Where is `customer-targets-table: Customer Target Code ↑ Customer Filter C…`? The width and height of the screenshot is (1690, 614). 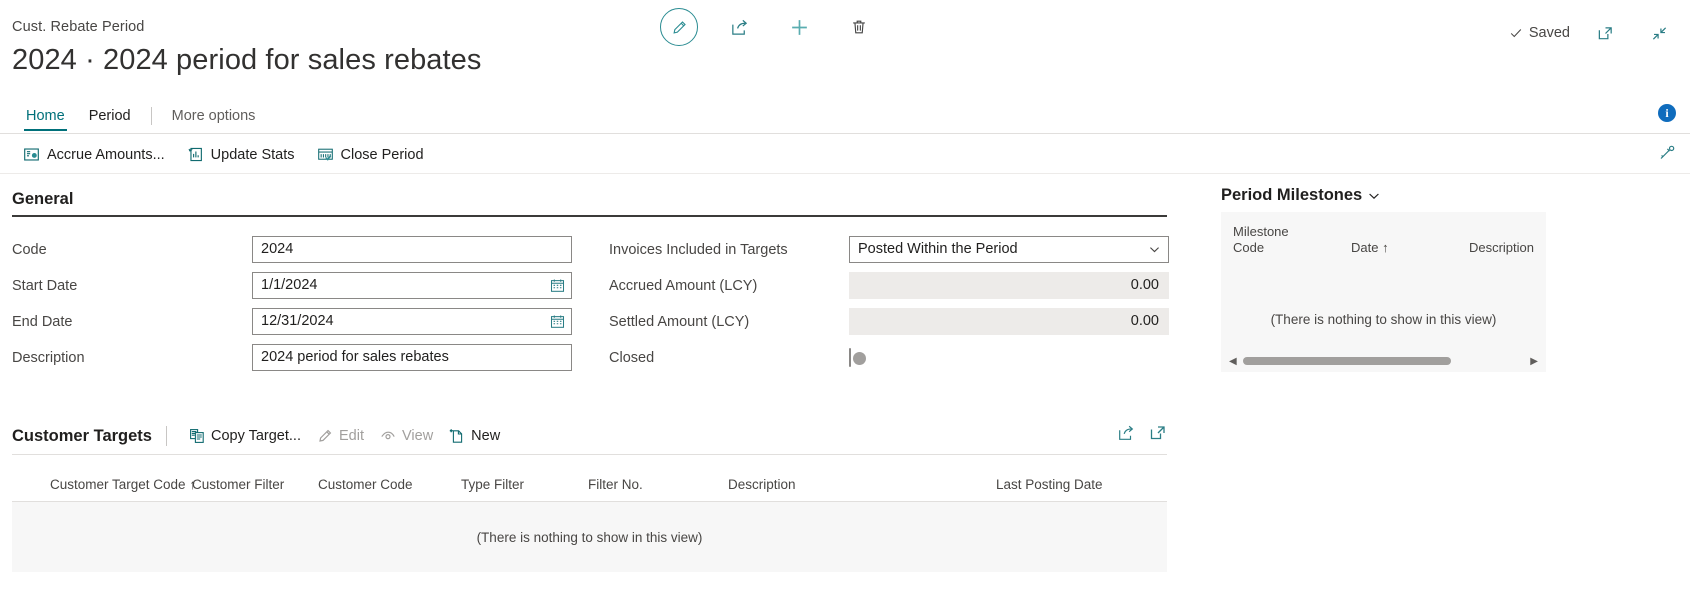 customer-targets-table: Customer Target Code ↑ Customer Filter C… is located at coordinates (589, 520).